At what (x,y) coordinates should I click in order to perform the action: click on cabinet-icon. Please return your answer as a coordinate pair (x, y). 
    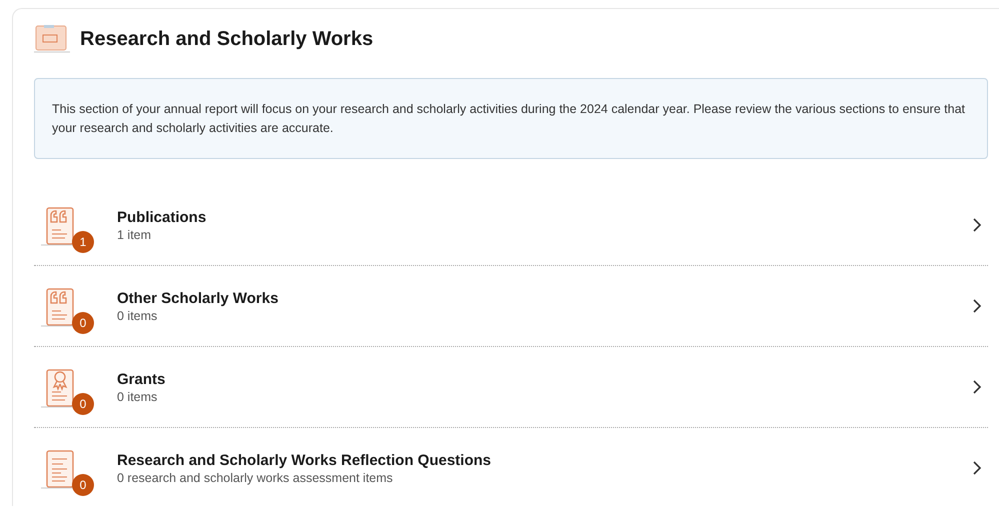
    Looking at the image, I should click on (52, 39).